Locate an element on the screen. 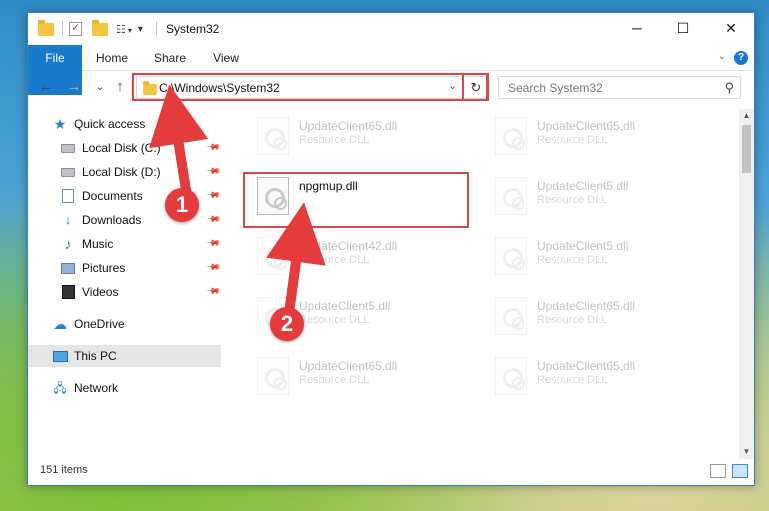 The height and width of the screenshot is (511, 769). help-icon: ? is located at coordinates (741, 58).